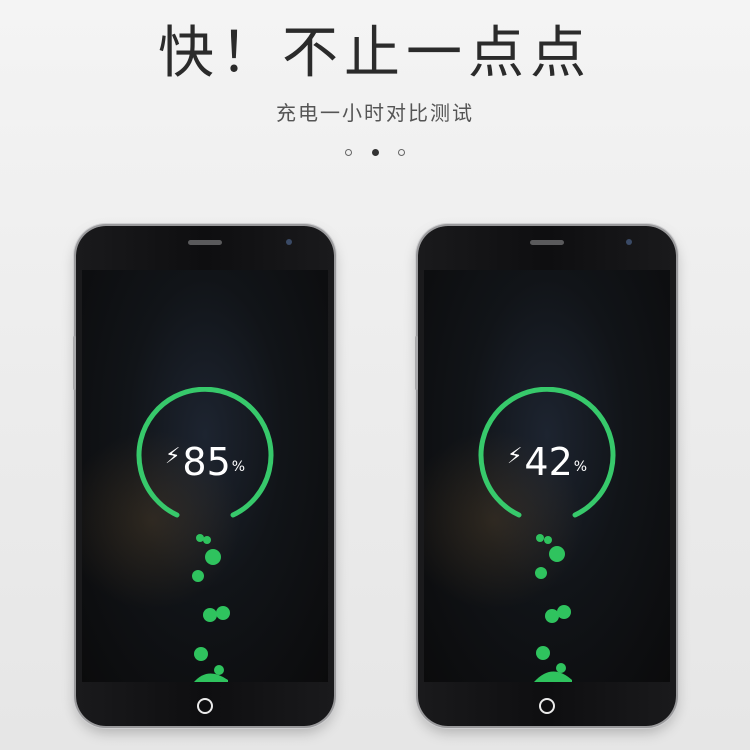 The height and width of the screenshot is (750, 750). I want to click on carousel-indicator, so click(375, 150).